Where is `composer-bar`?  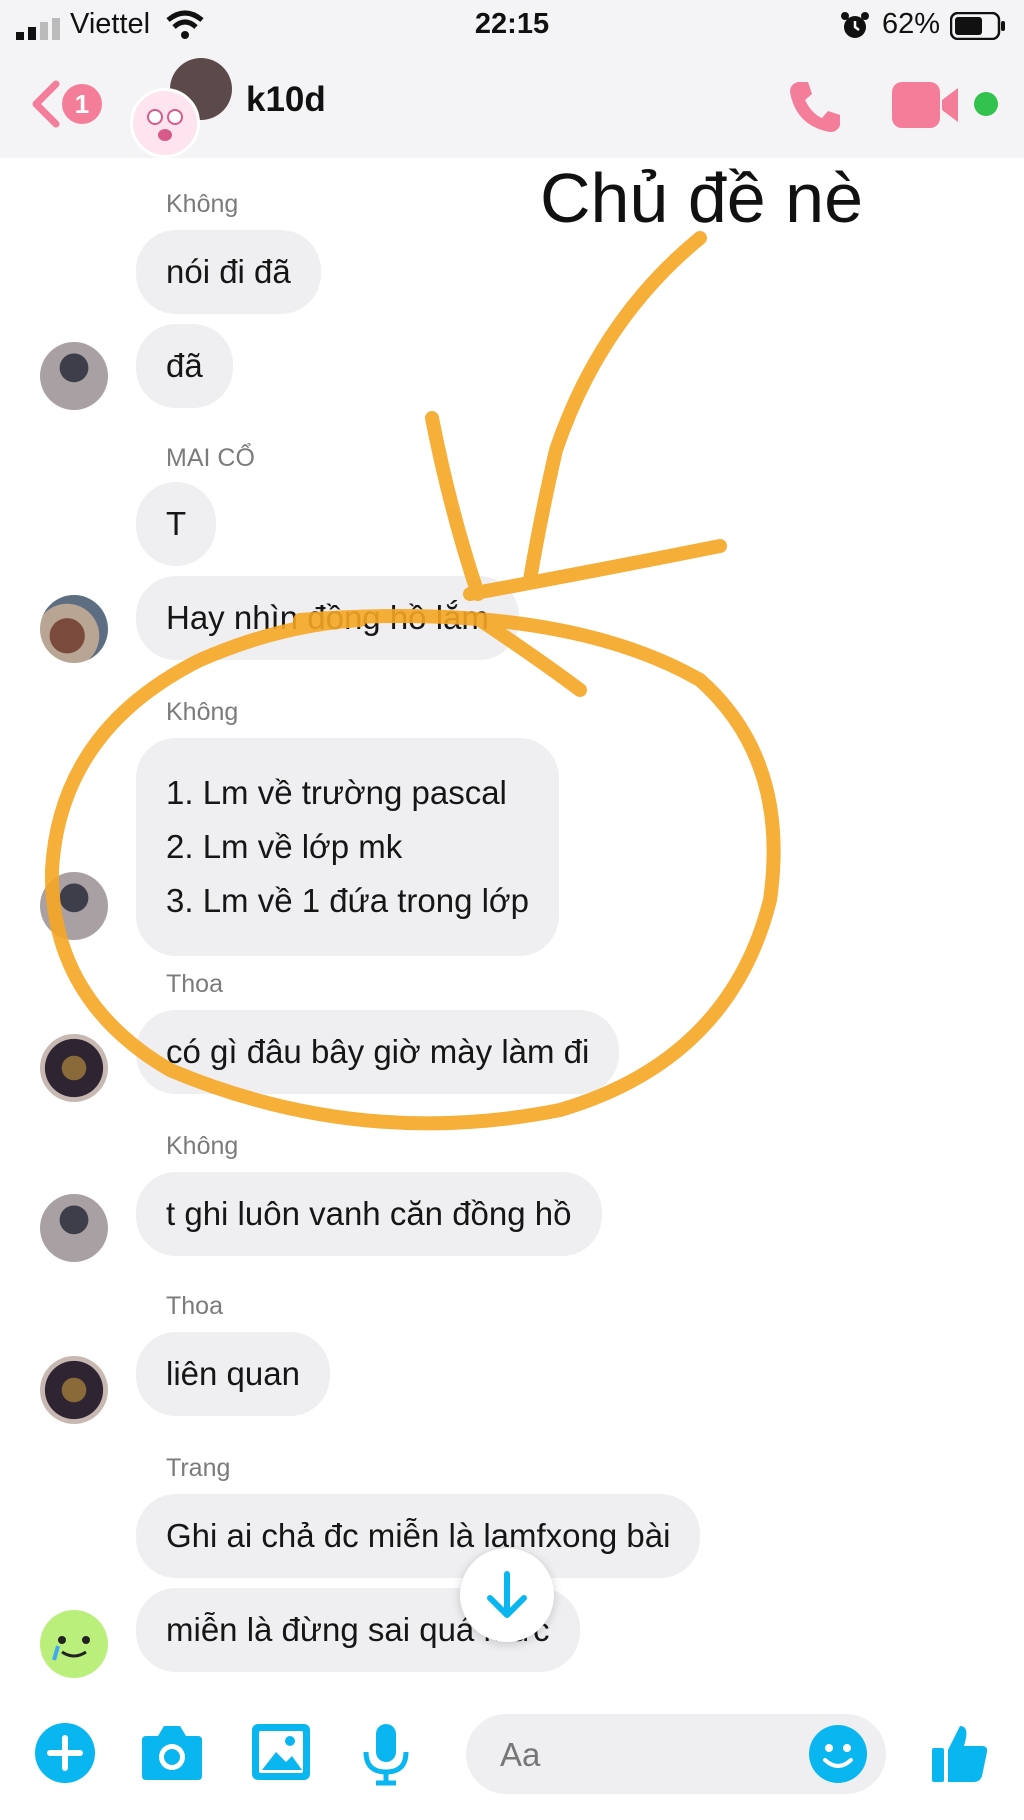 composer-bar is located at coordinates (512, 1756).